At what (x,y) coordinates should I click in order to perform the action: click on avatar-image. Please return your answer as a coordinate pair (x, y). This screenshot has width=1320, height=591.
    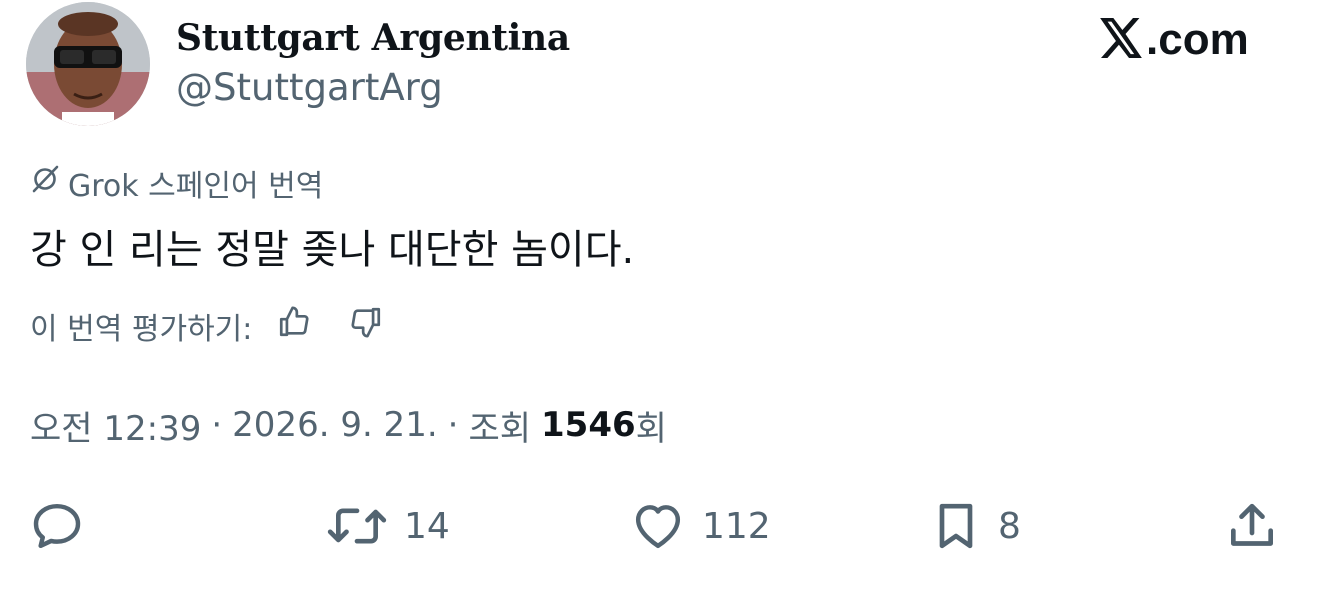
    Looking at the image, I should click on (88, 64).